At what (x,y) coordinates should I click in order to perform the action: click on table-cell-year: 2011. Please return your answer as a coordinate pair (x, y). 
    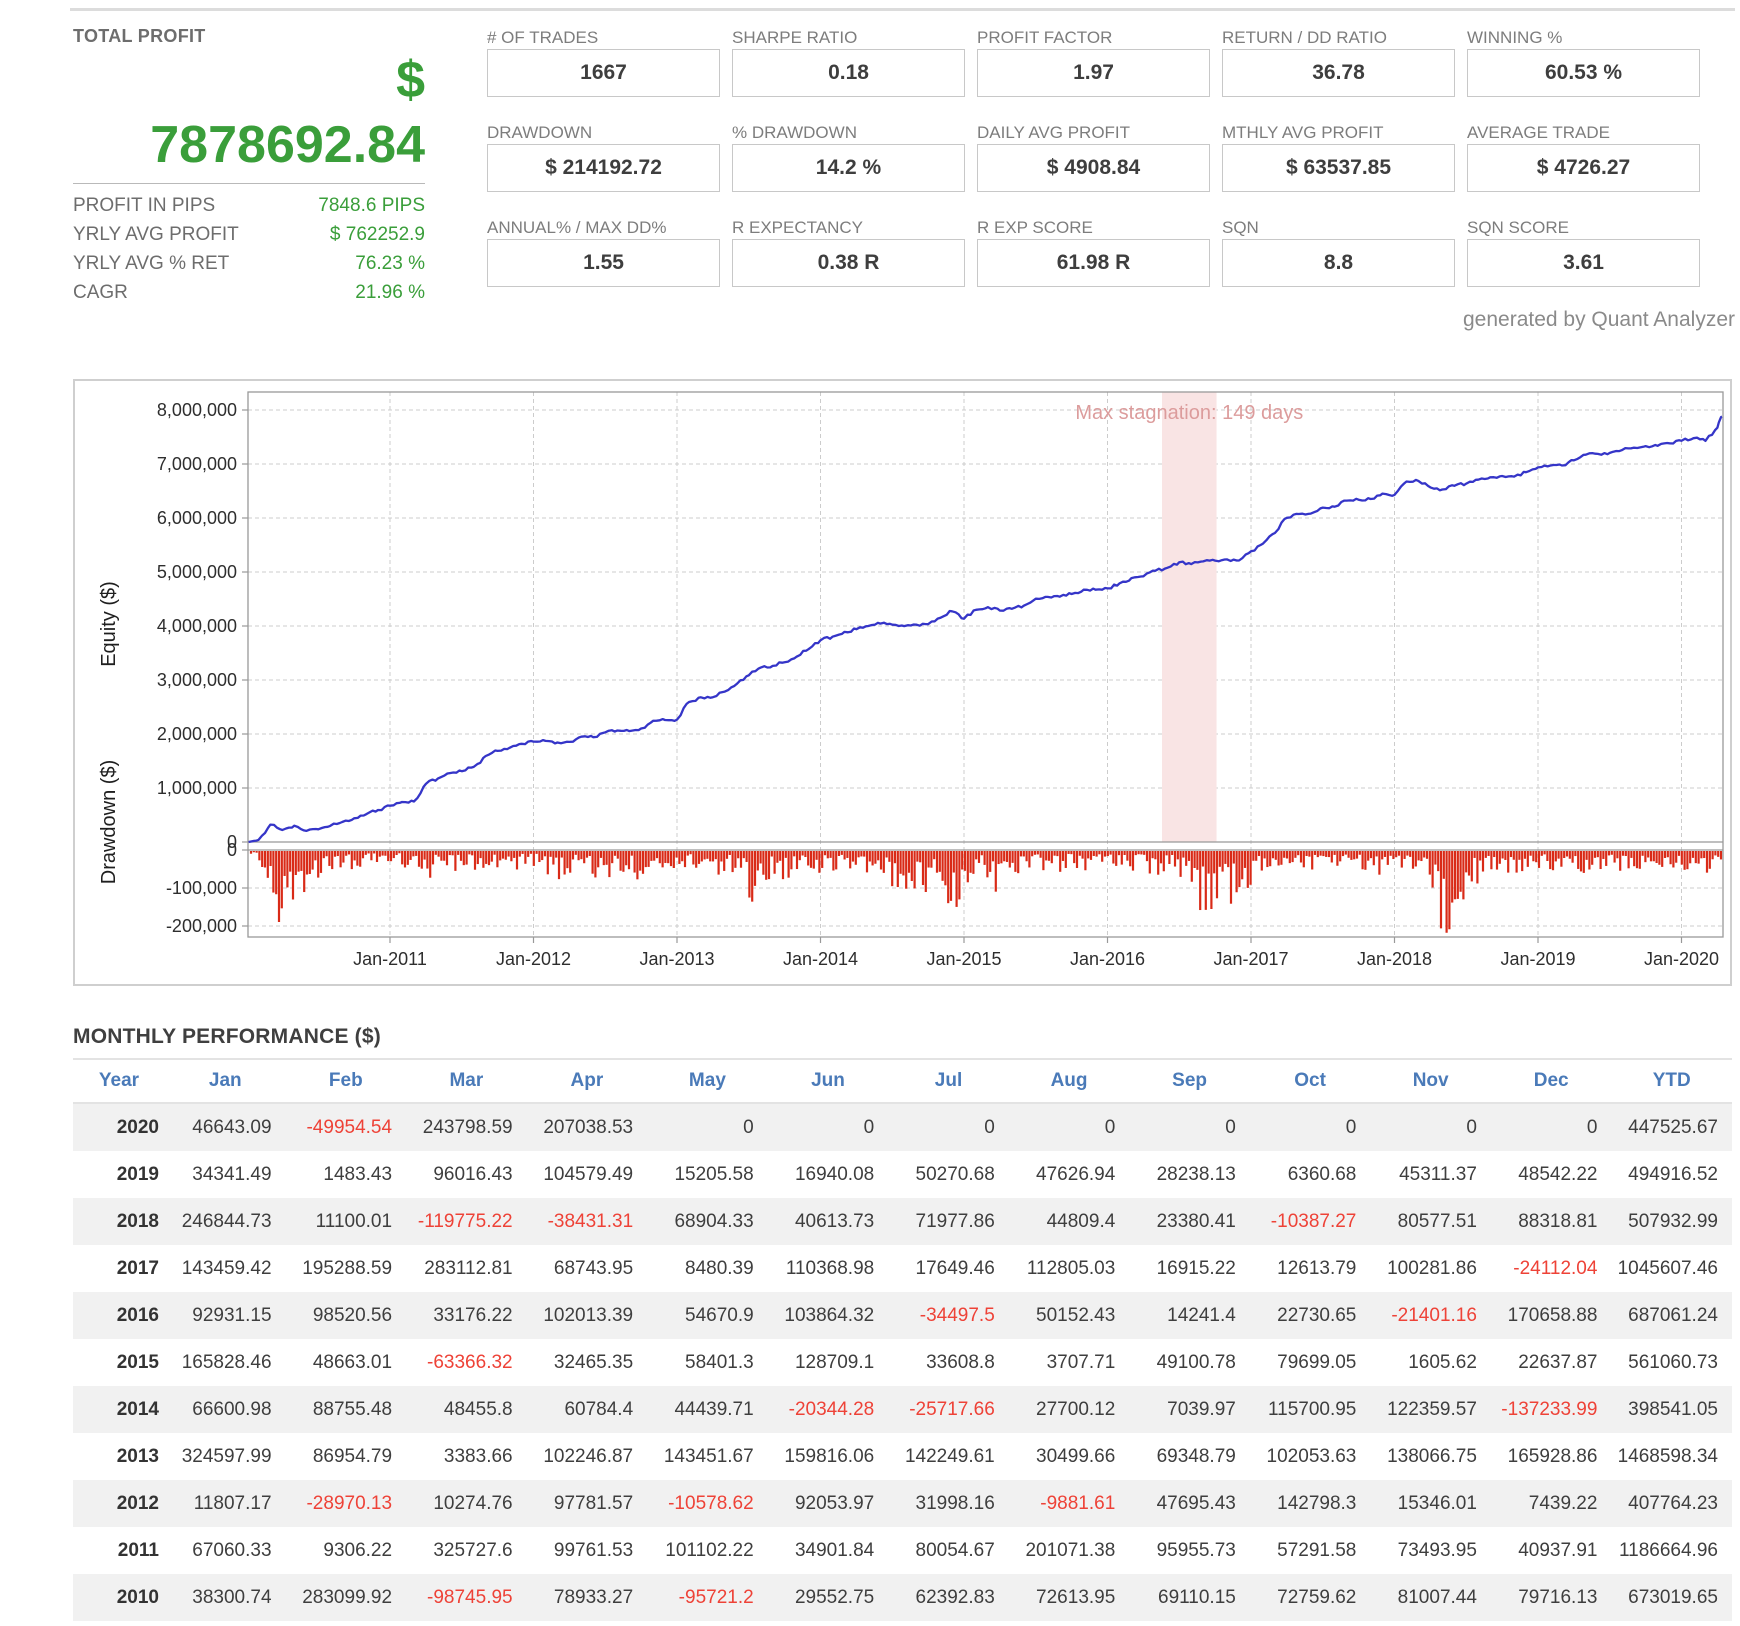
    Looking at the image, I should click on (138, 1550).